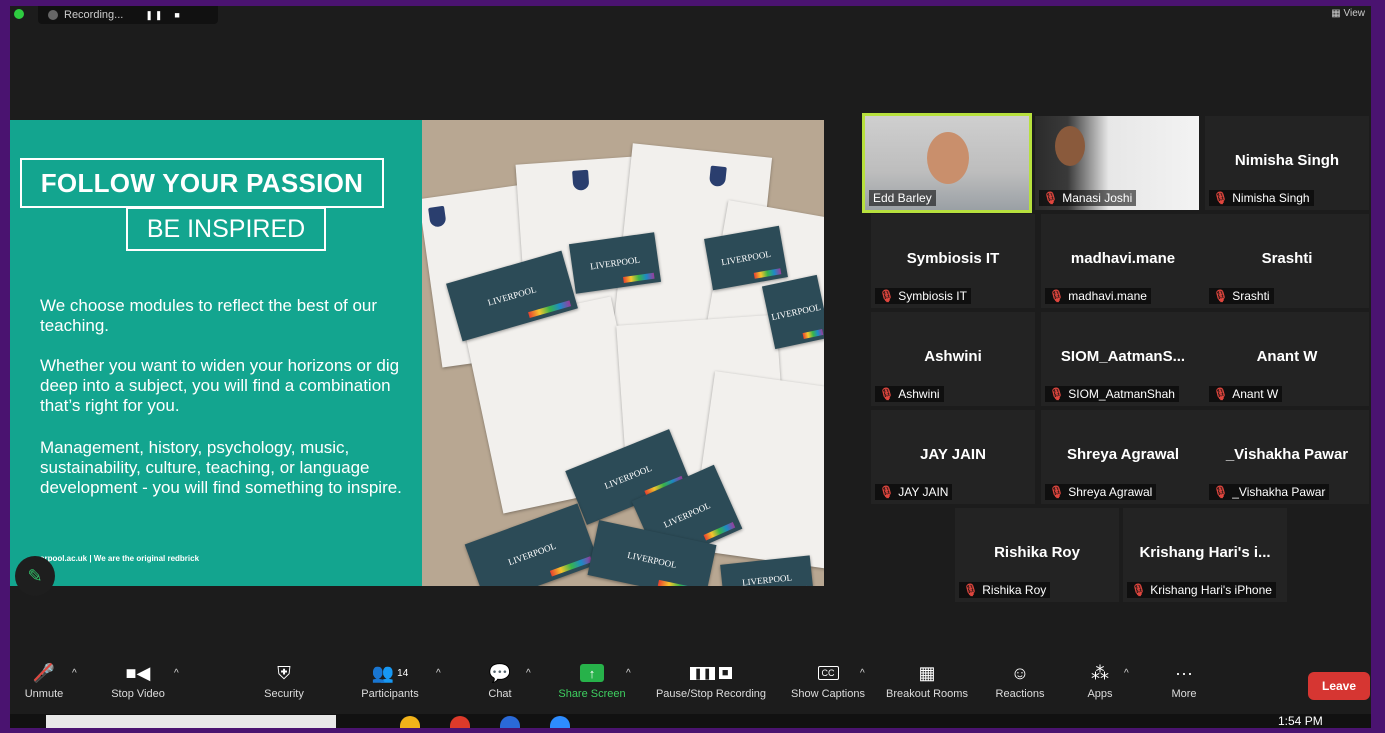  What do you see at coordinates (767, 570) in the screenshot?
I see `business-card: LIVERPOOL` at bounding box center [767, 570].